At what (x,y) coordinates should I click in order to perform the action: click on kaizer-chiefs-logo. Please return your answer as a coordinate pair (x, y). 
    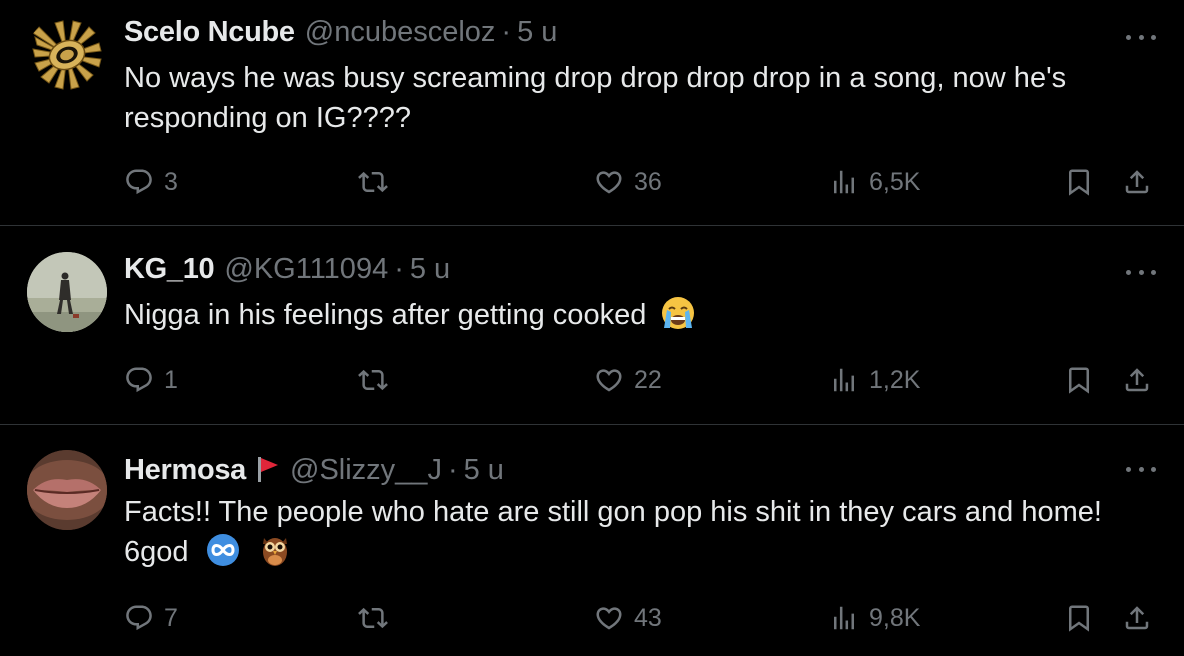
    Looking at the image, I should click on (67, 55).